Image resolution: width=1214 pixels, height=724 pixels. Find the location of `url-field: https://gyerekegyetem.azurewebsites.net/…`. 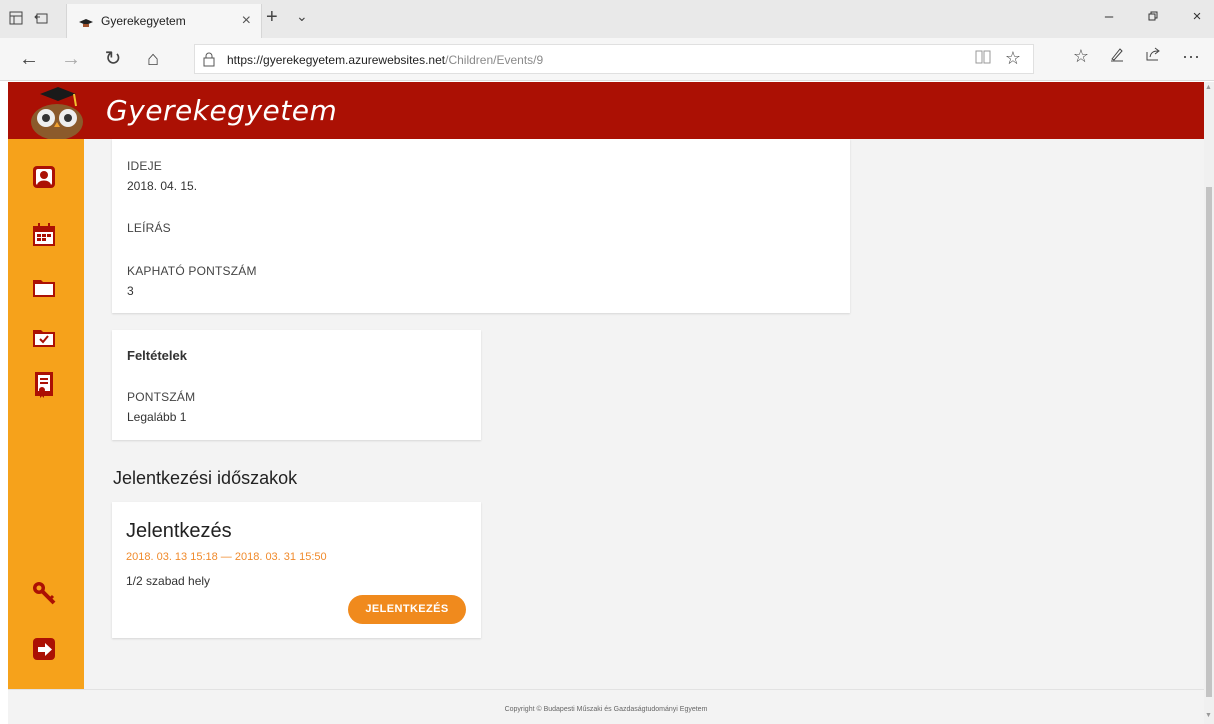

url-field: https://gyerekegyetem.azurewebsites.net/… is located at coordinates (614, 59).